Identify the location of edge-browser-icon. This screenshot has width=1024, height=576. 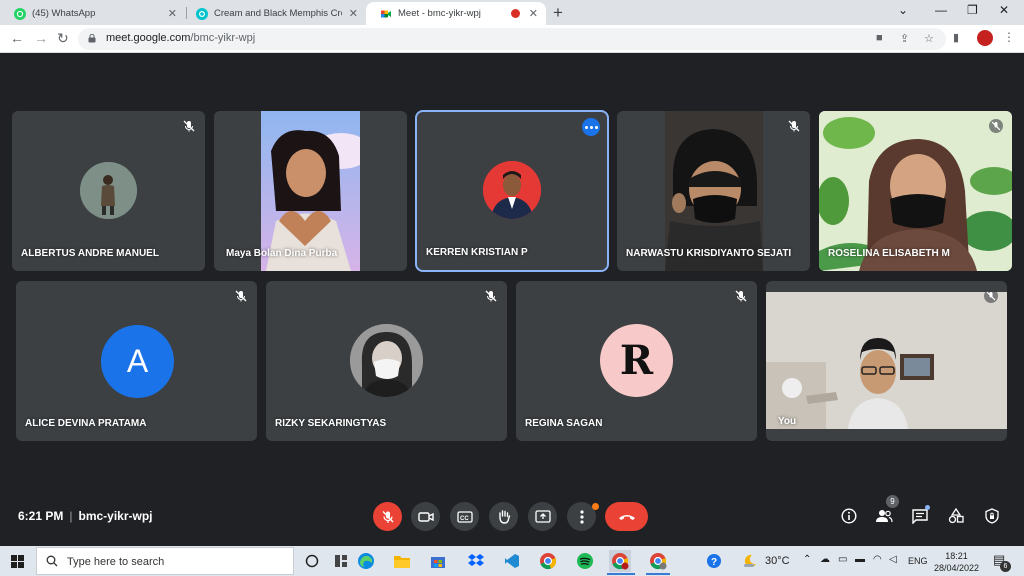
(366, 561).